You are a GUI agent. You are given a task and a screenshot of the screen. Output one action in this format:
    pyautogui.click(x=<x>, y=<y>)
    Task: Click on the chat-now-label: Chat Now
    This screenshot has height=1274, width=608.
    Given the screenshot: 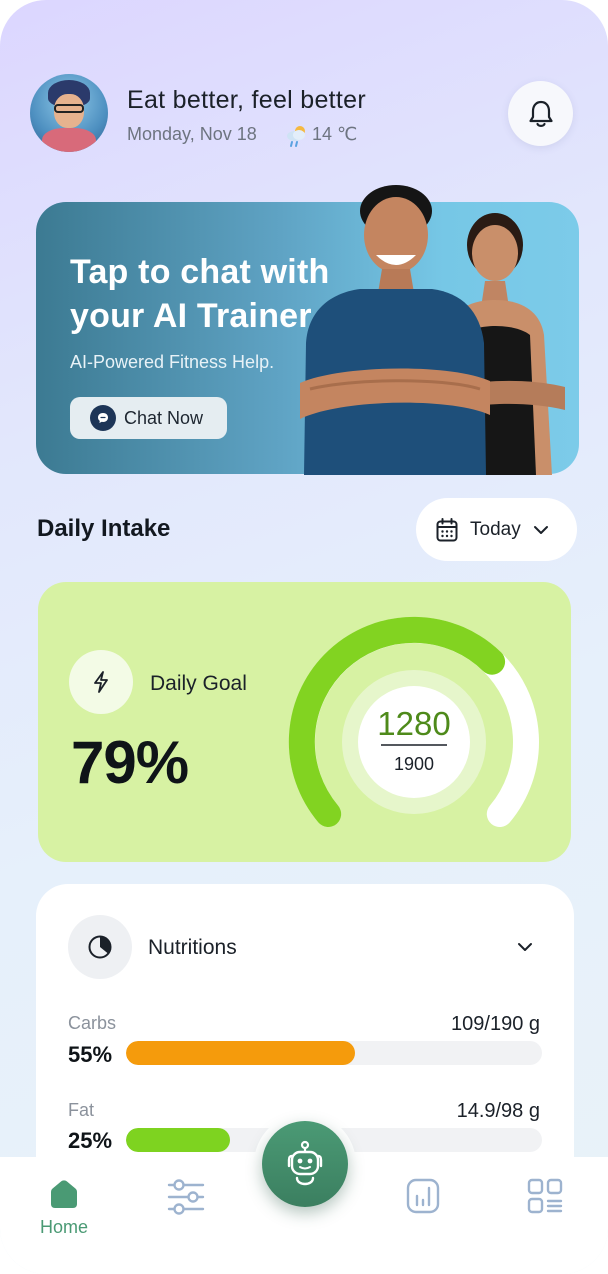 What is the action you would take?
    pyautogui.click(x=164, y=417)
    